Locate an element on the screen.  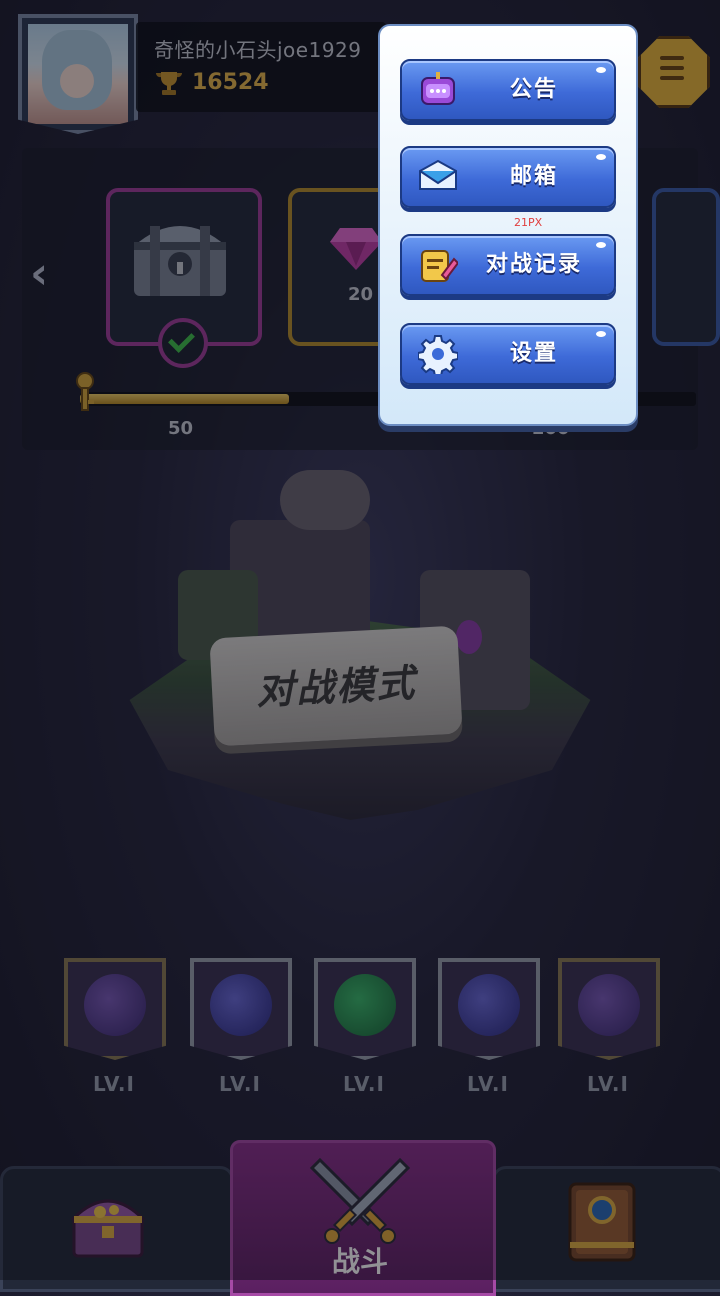
rock-decoration is located at coordinates (325, 500).